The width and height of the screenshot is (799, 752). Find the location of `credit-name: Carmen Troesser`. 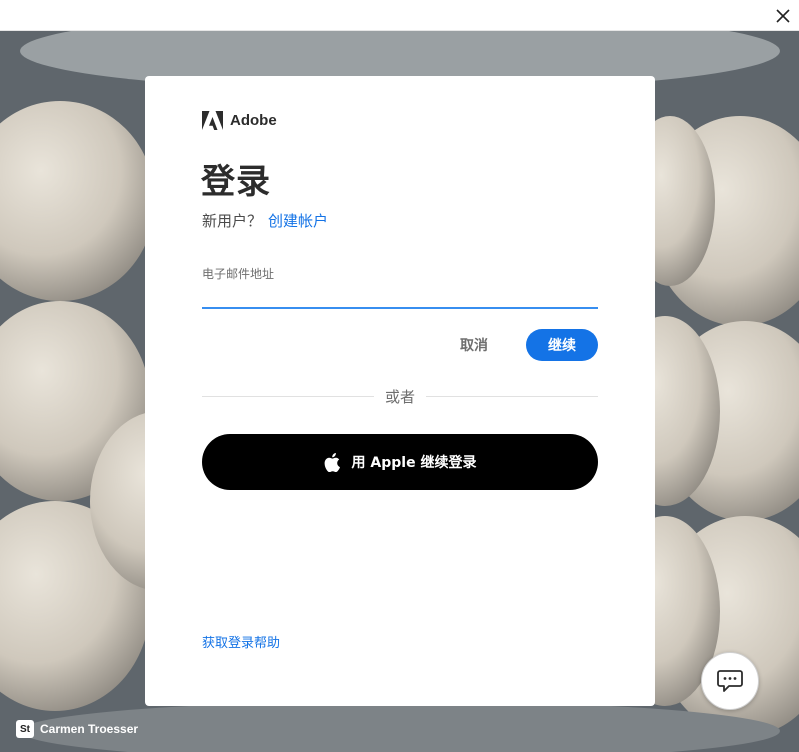

credit-name: Carmen Troesser is located at coordinates (89, 729).